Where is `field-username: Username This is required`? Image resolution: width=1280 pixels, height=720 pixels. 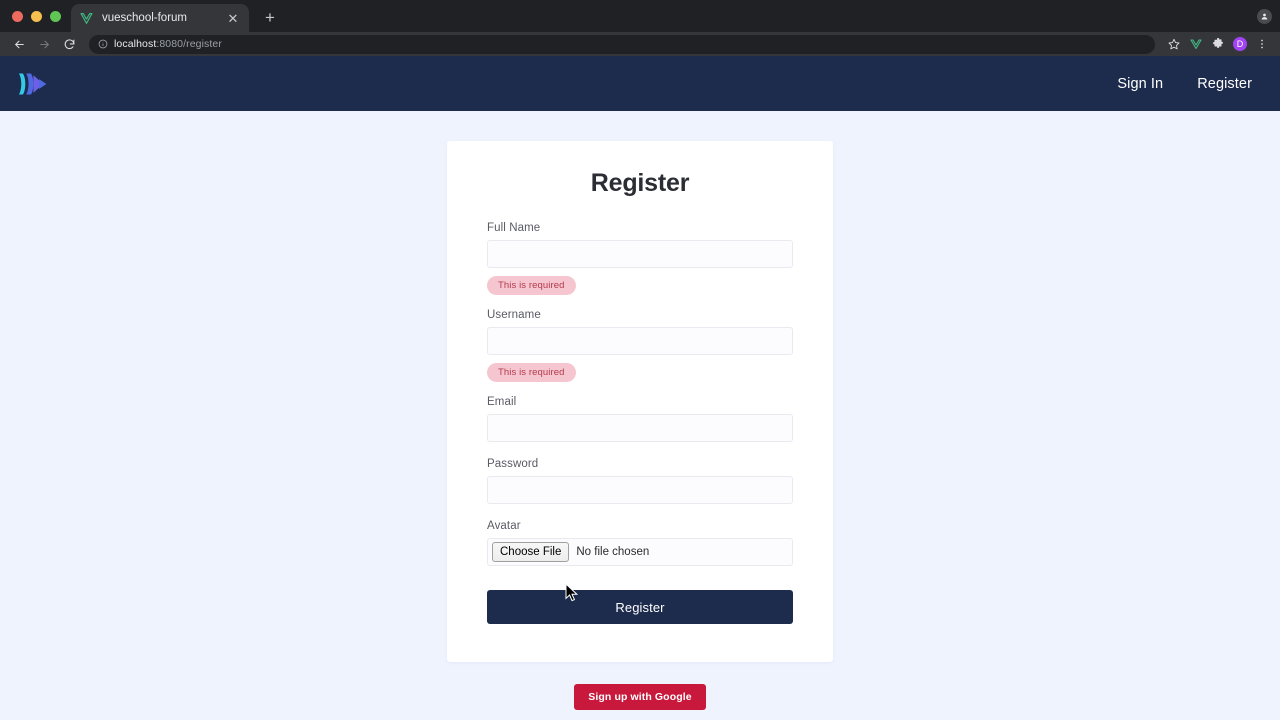
field-username: Username This is required is located at coordinates (640, 345).